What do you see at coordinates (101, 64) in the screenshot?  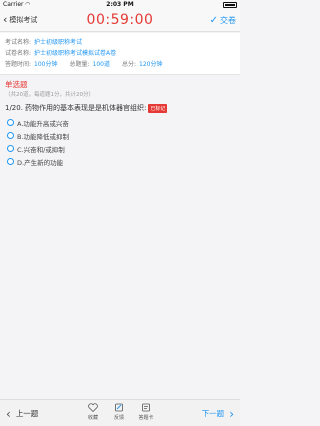 I see `total-questions-value: 100道` at bounding box center [101, 64].